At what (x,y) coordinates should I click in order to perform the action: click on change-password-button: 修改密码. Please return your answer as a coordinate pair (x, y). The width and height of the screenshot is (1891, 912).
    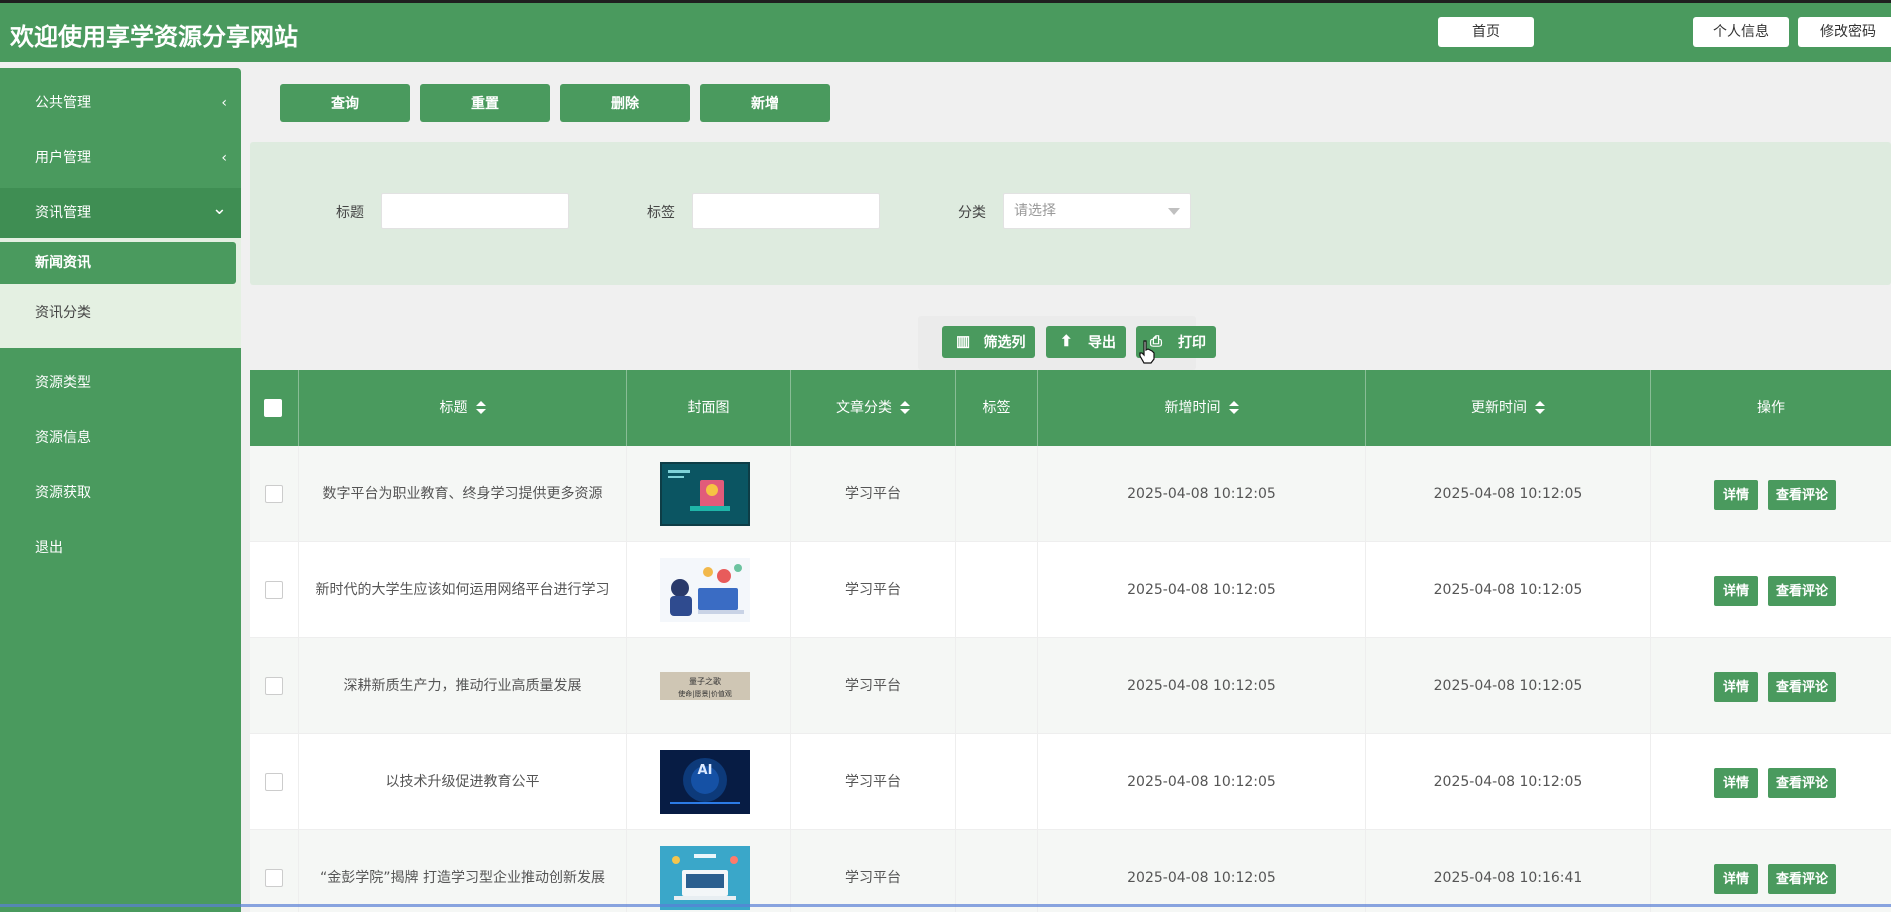
    Looking at the image, I should click on (1844, 32).